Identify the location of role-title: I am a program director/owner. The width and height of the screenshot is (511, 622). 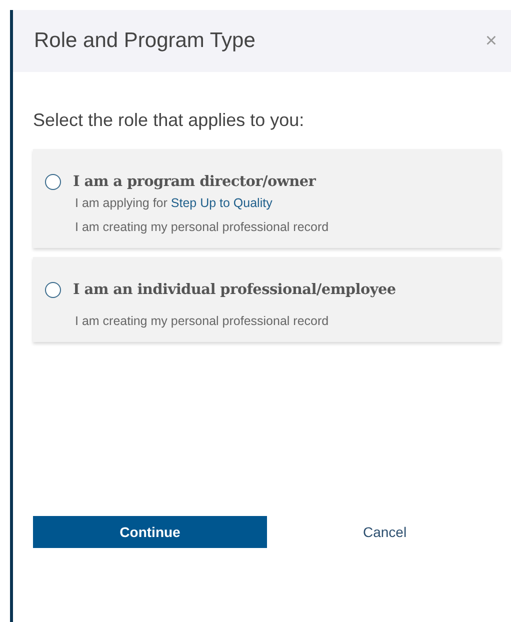
(194, 181).